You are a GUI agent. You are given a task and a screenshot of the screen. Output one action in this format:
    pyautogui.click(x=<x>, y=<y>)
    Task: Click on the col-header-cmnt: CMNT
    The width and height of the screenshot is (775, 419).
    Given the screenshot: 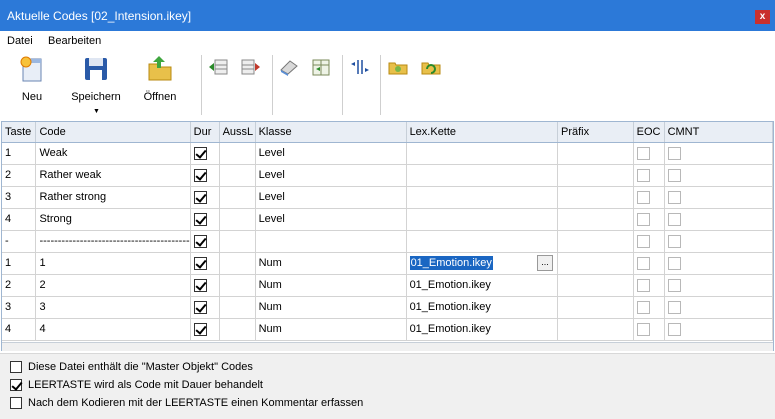 What is the action you would take?
    pyautogui.click(x=719, y=132)
    